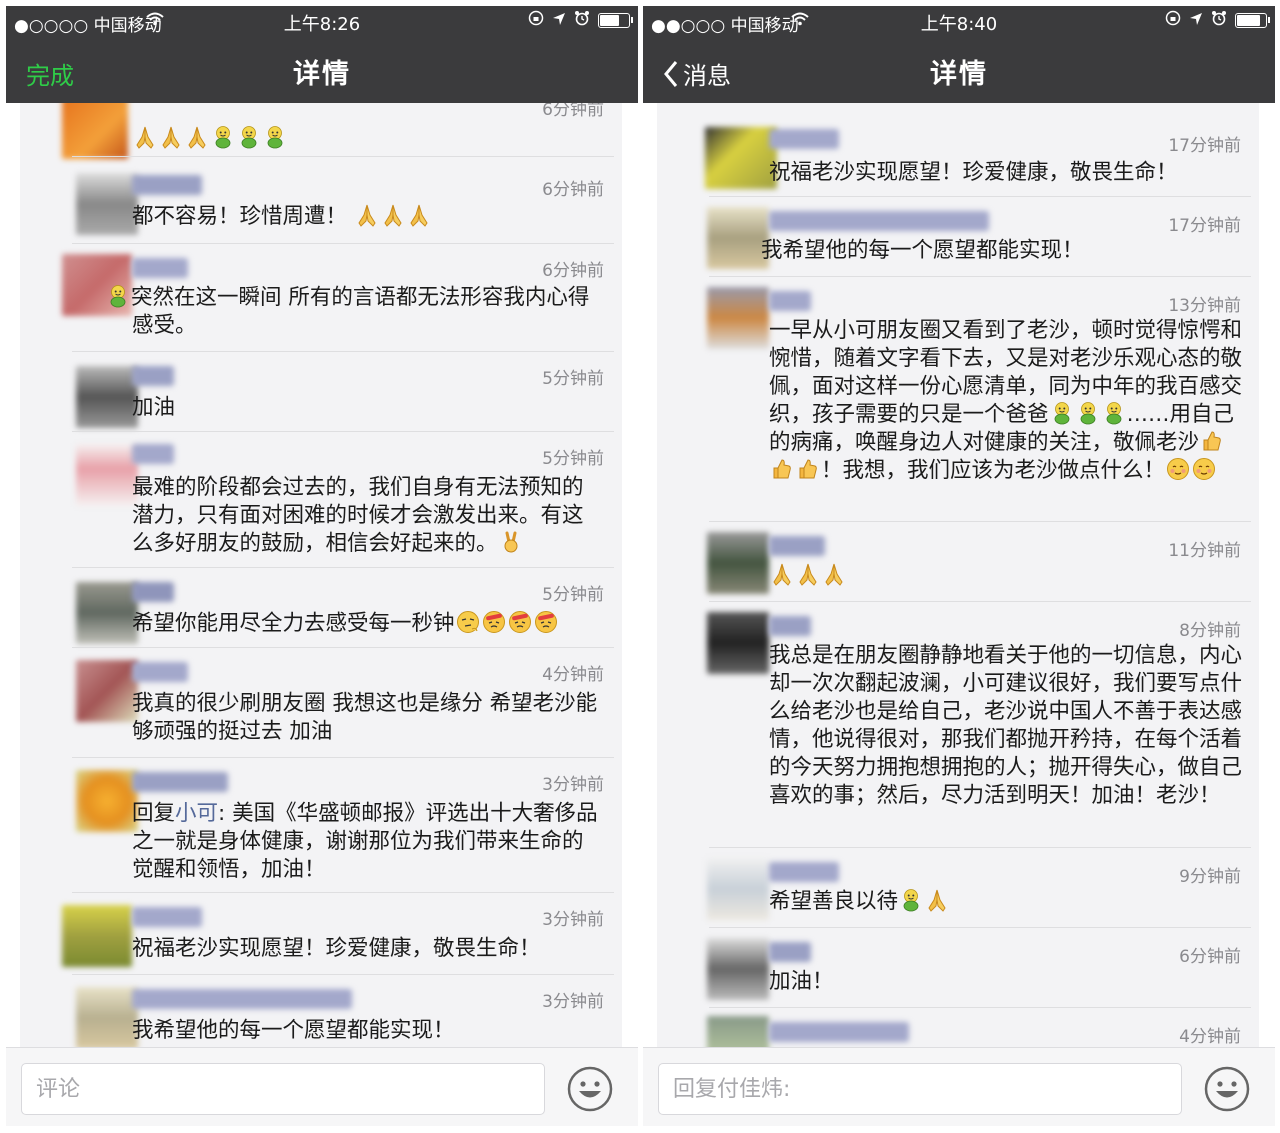 This screenshot has width=1280, height=1133. What do you see at coordinates (1210, 877) in the screenshot?
I see `comment-time: 9分钟前` at bounding box center [1210, 877].